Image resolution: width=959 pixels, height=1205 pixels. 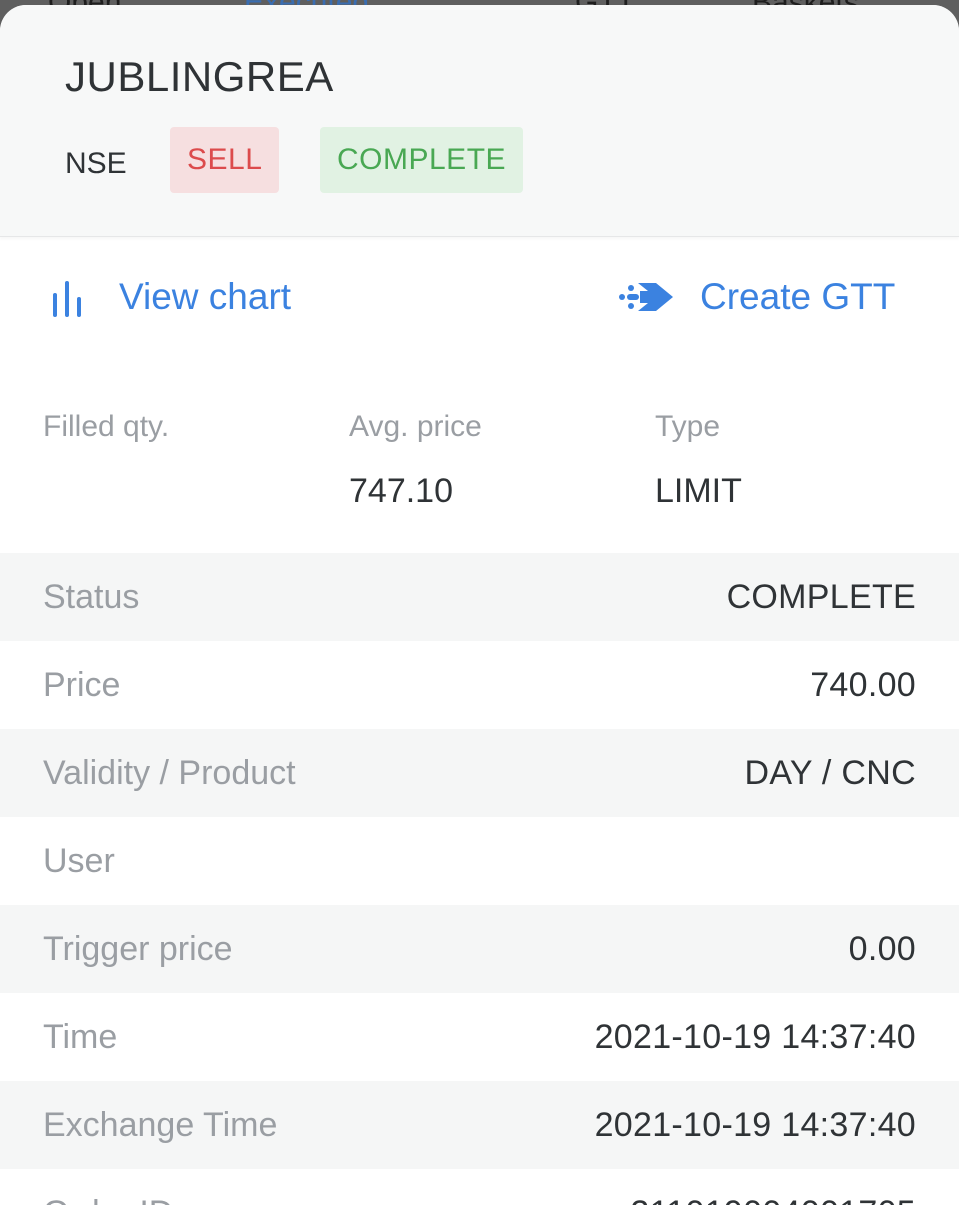 I want to click on gtt-arrow-icon, so click(x=647, y=297).